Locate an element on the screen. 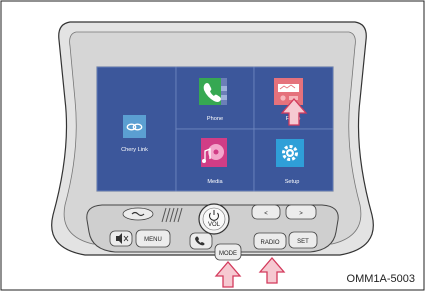  menu-label: MENU is located at coordinates (153, 240).